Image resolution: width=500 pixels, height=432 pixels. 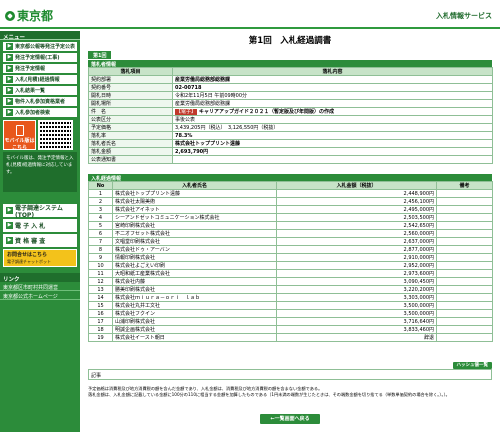 What do you see at coordinates (45, 47) in the screenshot?
I see `sidebar-item-label: 東京都公報等発注予定公表` at bounding box center [45, 47].